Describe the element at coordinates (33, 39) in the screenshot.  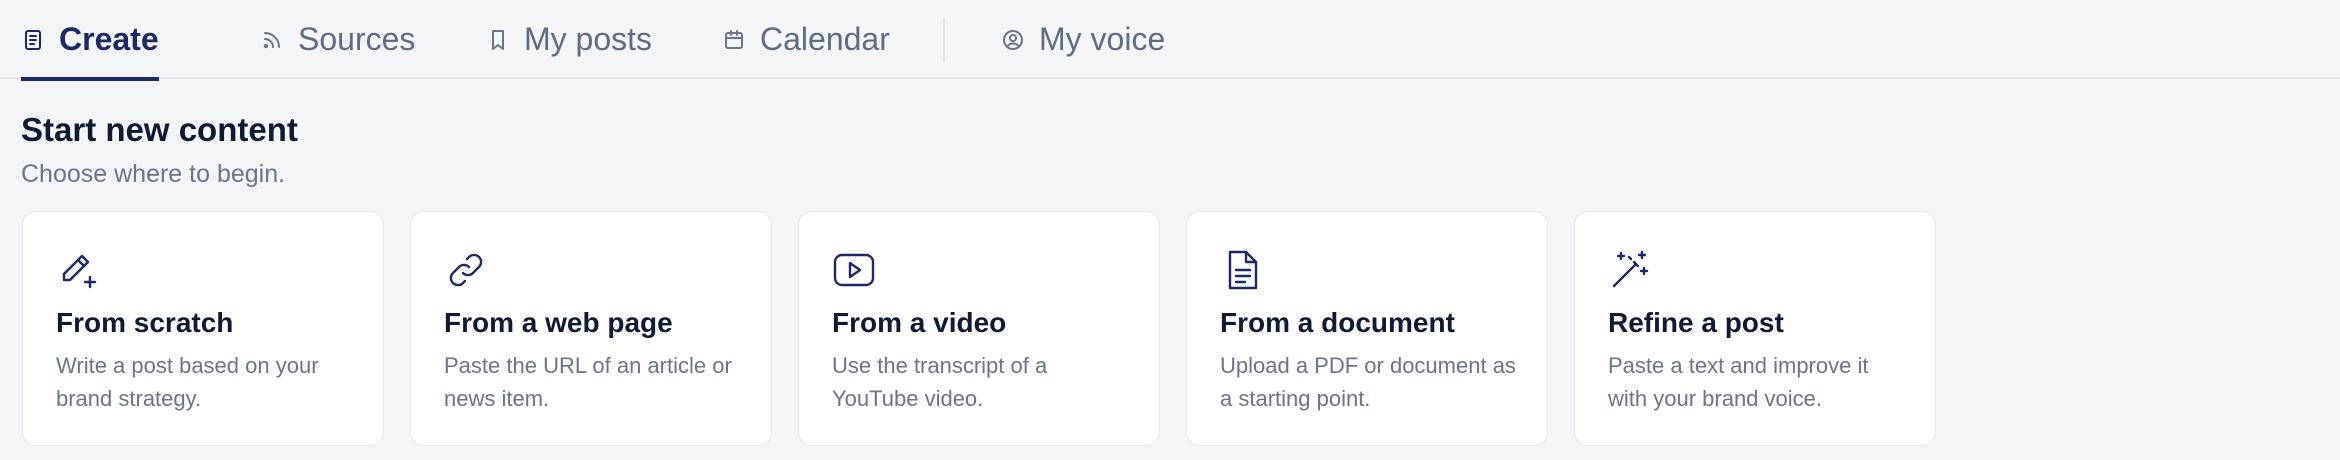
I see `document-icon` at that location.